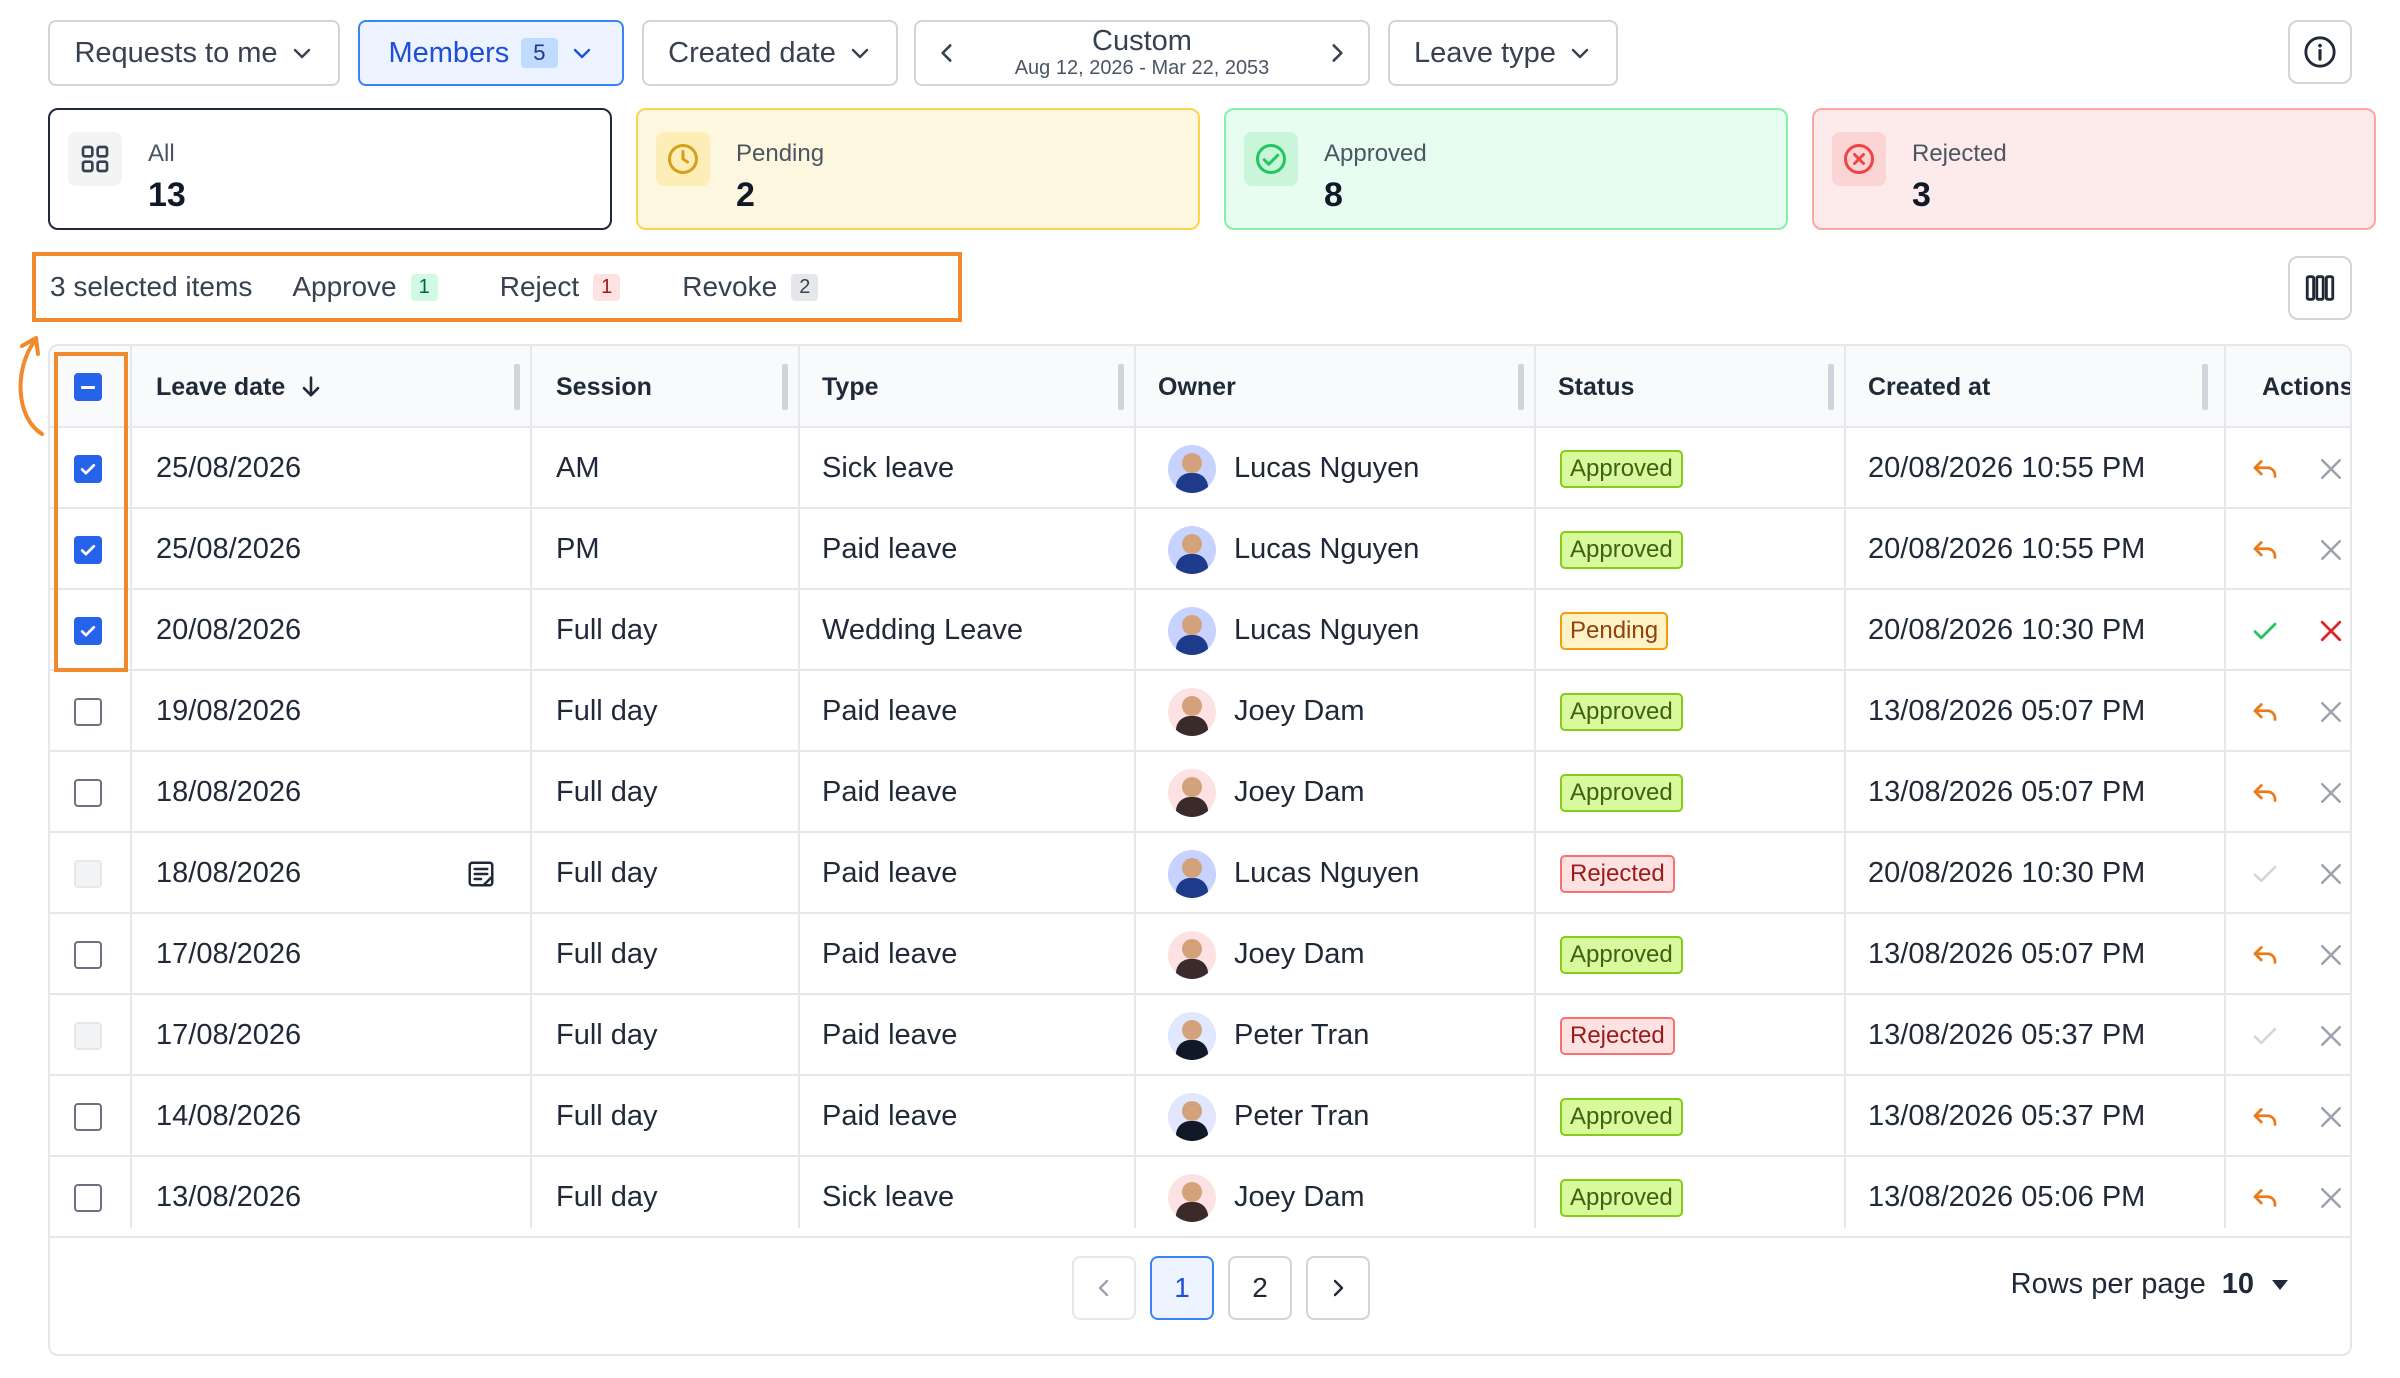 The image size is (2400, 1378). Describe the element at coordinates (491, 53) in the screenshot. I see `members-filter-dropdown: Members 5` at that location.